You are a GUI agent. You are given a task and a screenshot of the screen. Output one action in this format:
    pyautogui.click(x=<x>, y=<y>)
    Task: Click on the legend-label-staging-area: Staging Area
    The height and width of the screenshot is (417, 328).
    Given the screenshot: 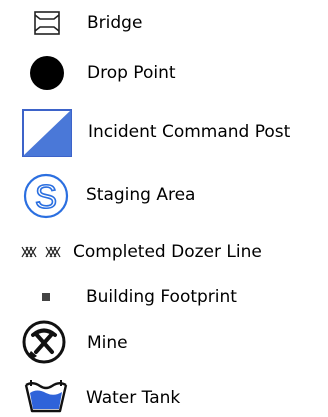 What is the action you would take?
    pyautogui.click(x=141, y=195)
    